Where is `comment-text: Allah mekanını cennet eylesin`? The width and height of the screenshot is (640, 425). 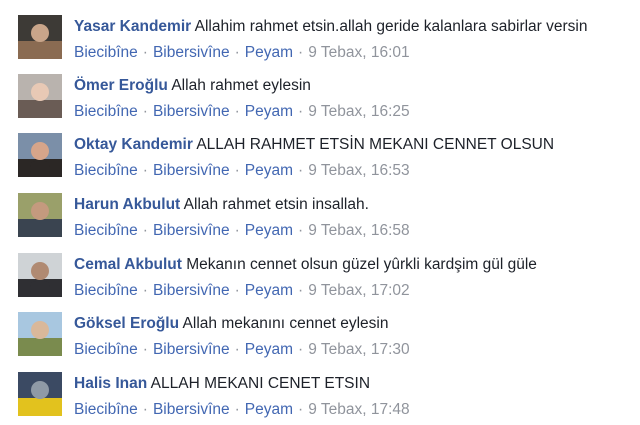 comment-text: Allah mekanını cennet eylesin is located at coordinates (285, 323).